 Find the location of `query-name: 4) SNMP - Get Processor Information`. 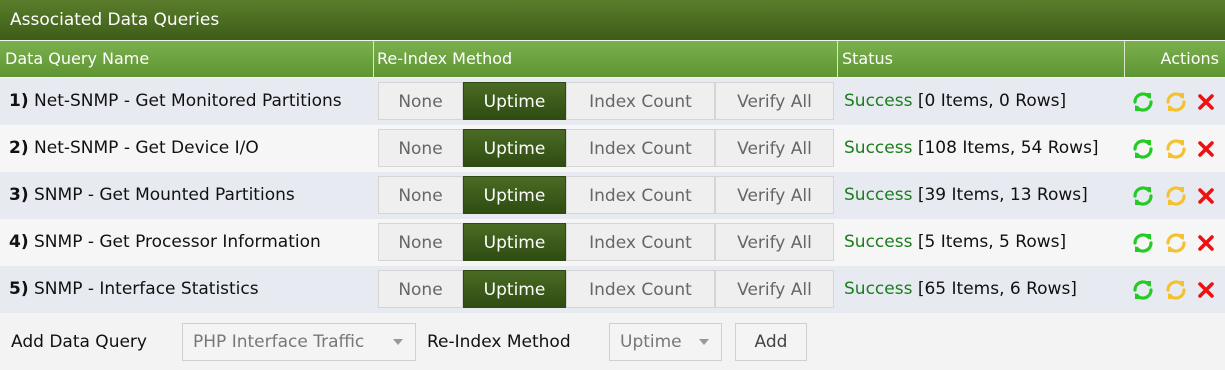

query-name: 4) SNMP - Get Processor Information is located at coordinates (165, 242).